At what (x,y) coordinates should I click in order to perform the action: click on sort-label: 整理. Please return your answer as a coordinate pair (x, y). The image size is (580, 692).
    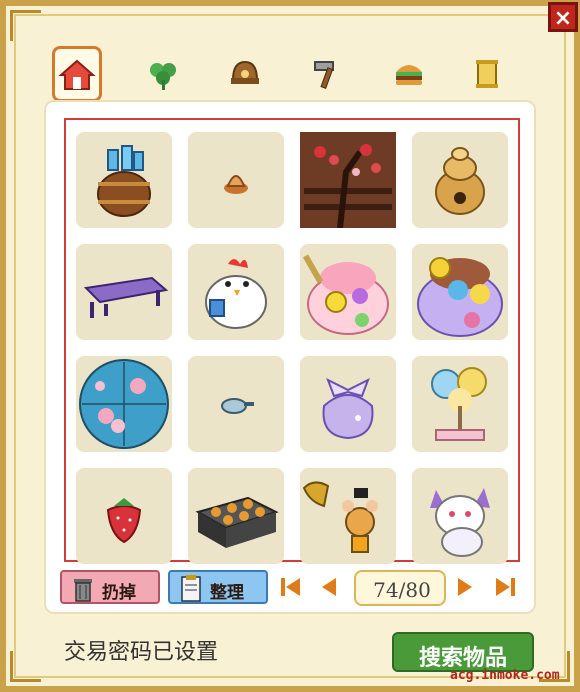
    Looking at the image, I should click on (227, 593).